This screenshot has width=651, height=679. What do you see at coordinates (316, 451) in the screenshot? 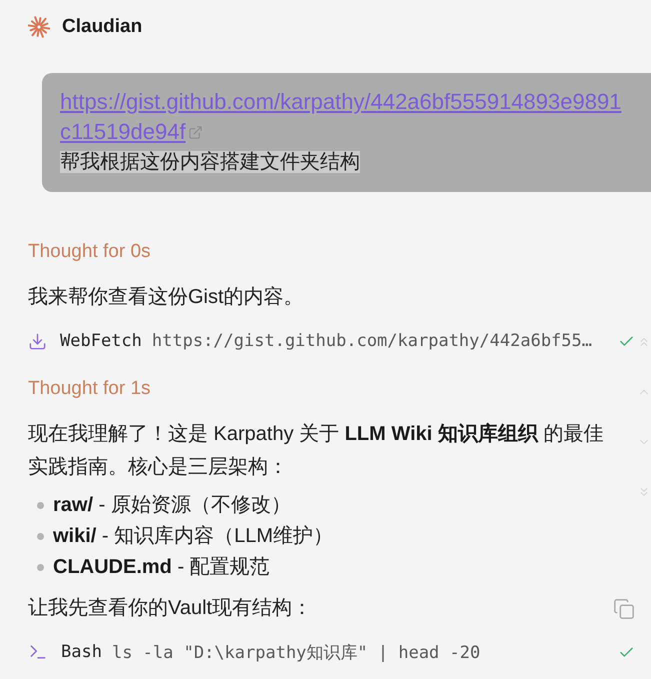
I see `response-text: 现在我理解了！这是 Karpathy 关于 LLM Wiki 知识库组织 的最佳实践指南。核心是三层架构：` at bounding box center [316, 451].